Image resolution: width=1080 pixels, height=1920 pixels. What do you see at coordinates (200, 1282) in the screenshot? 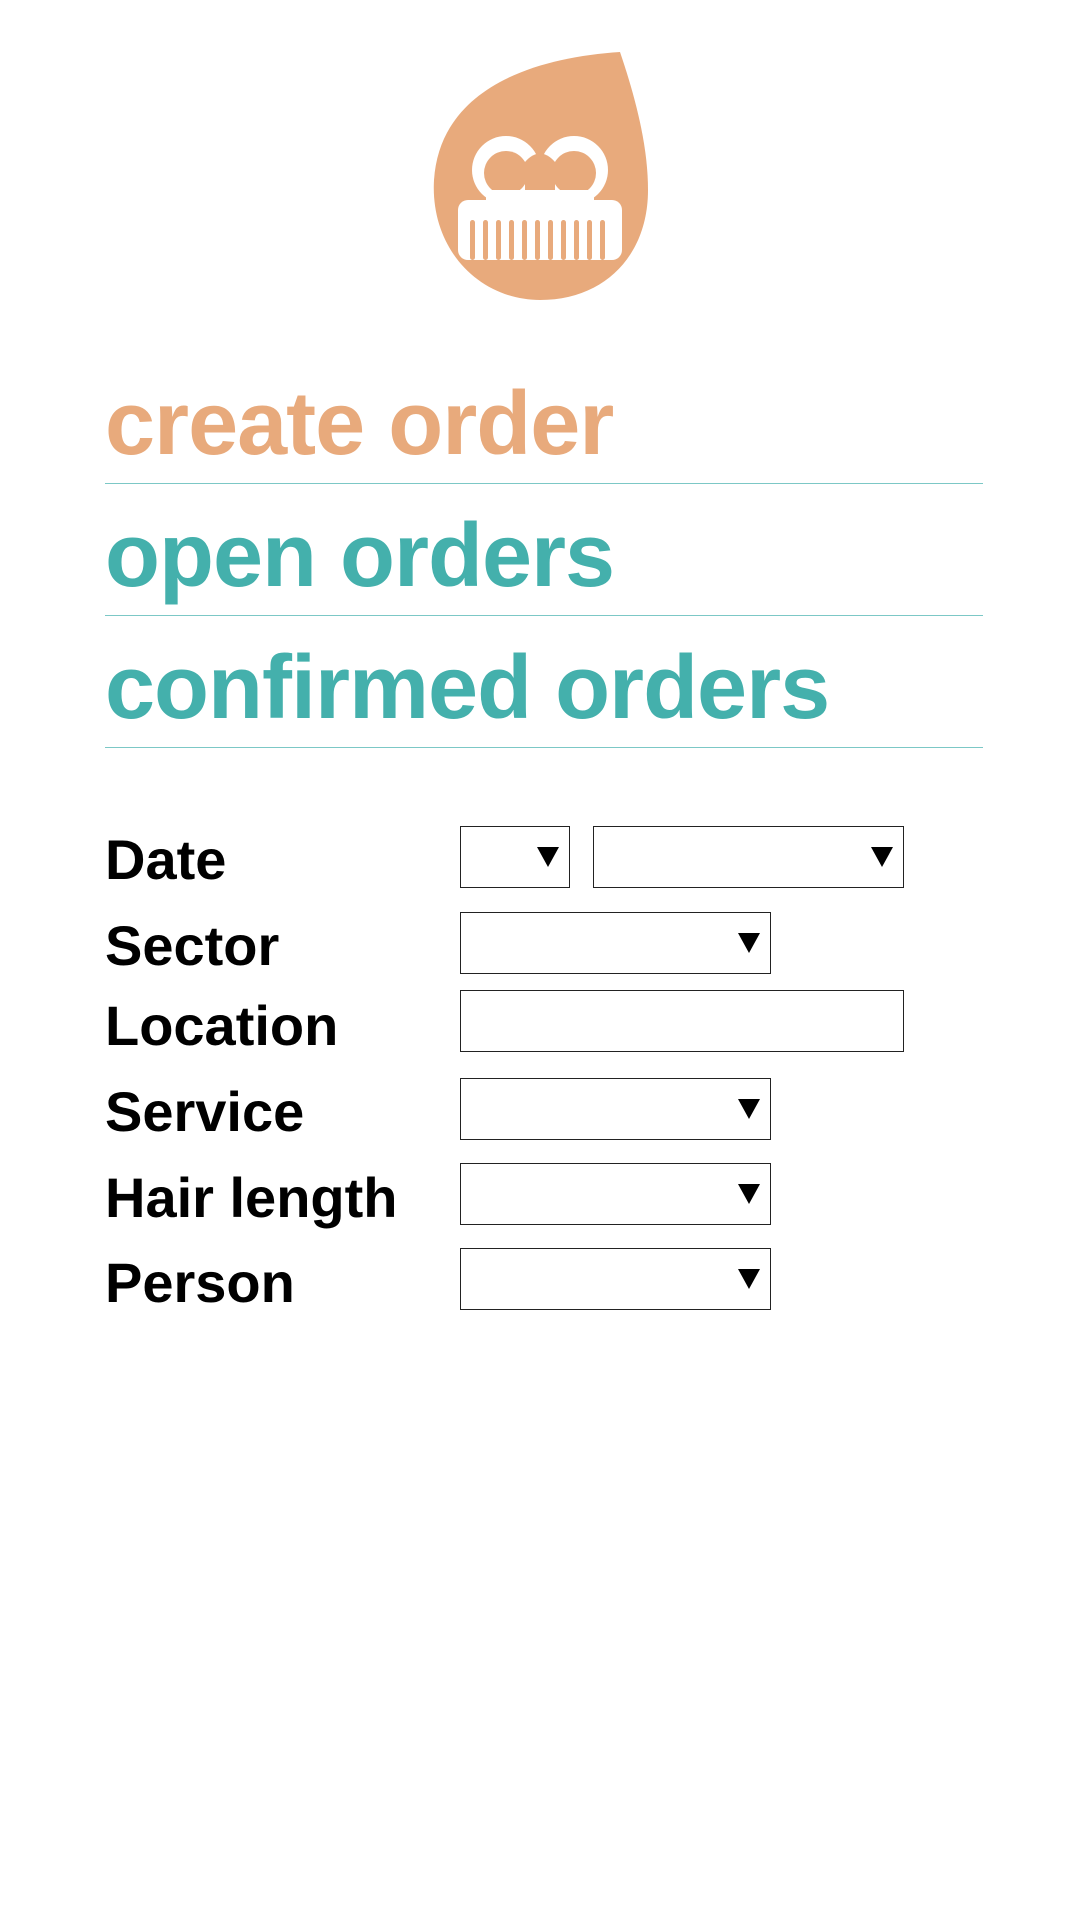
I see `person-label: Person` at bounding box center [200, 1282].